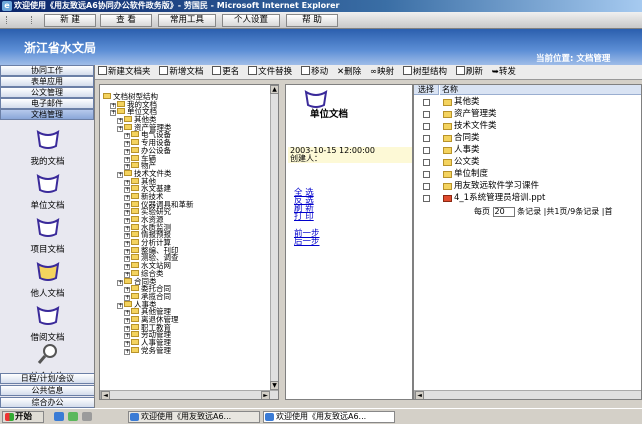 This screenshot has width=642, height=424. What do you see at coordinates (274, 89) in the screenshot?
I see `scroll-up-icon: ▲` at bounding box center [274, 89].